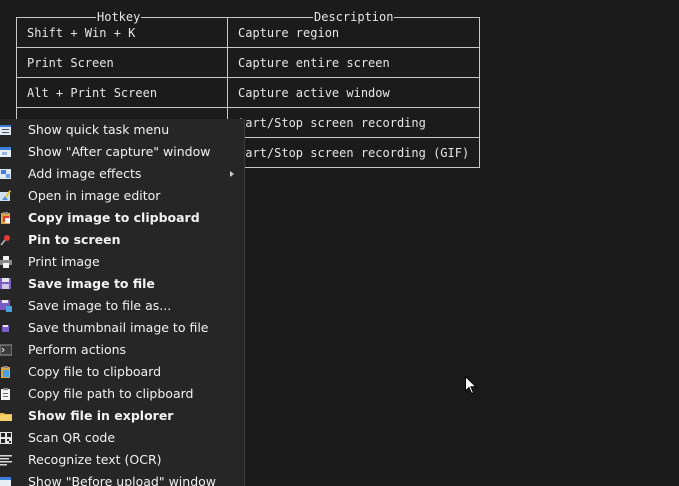 The height and width of the screenshot is (486, 679). Describe the element at coordinates (122, 438) in the screenshot. I see `menu-item-scan-qr-code: Scan QR code` at that location.